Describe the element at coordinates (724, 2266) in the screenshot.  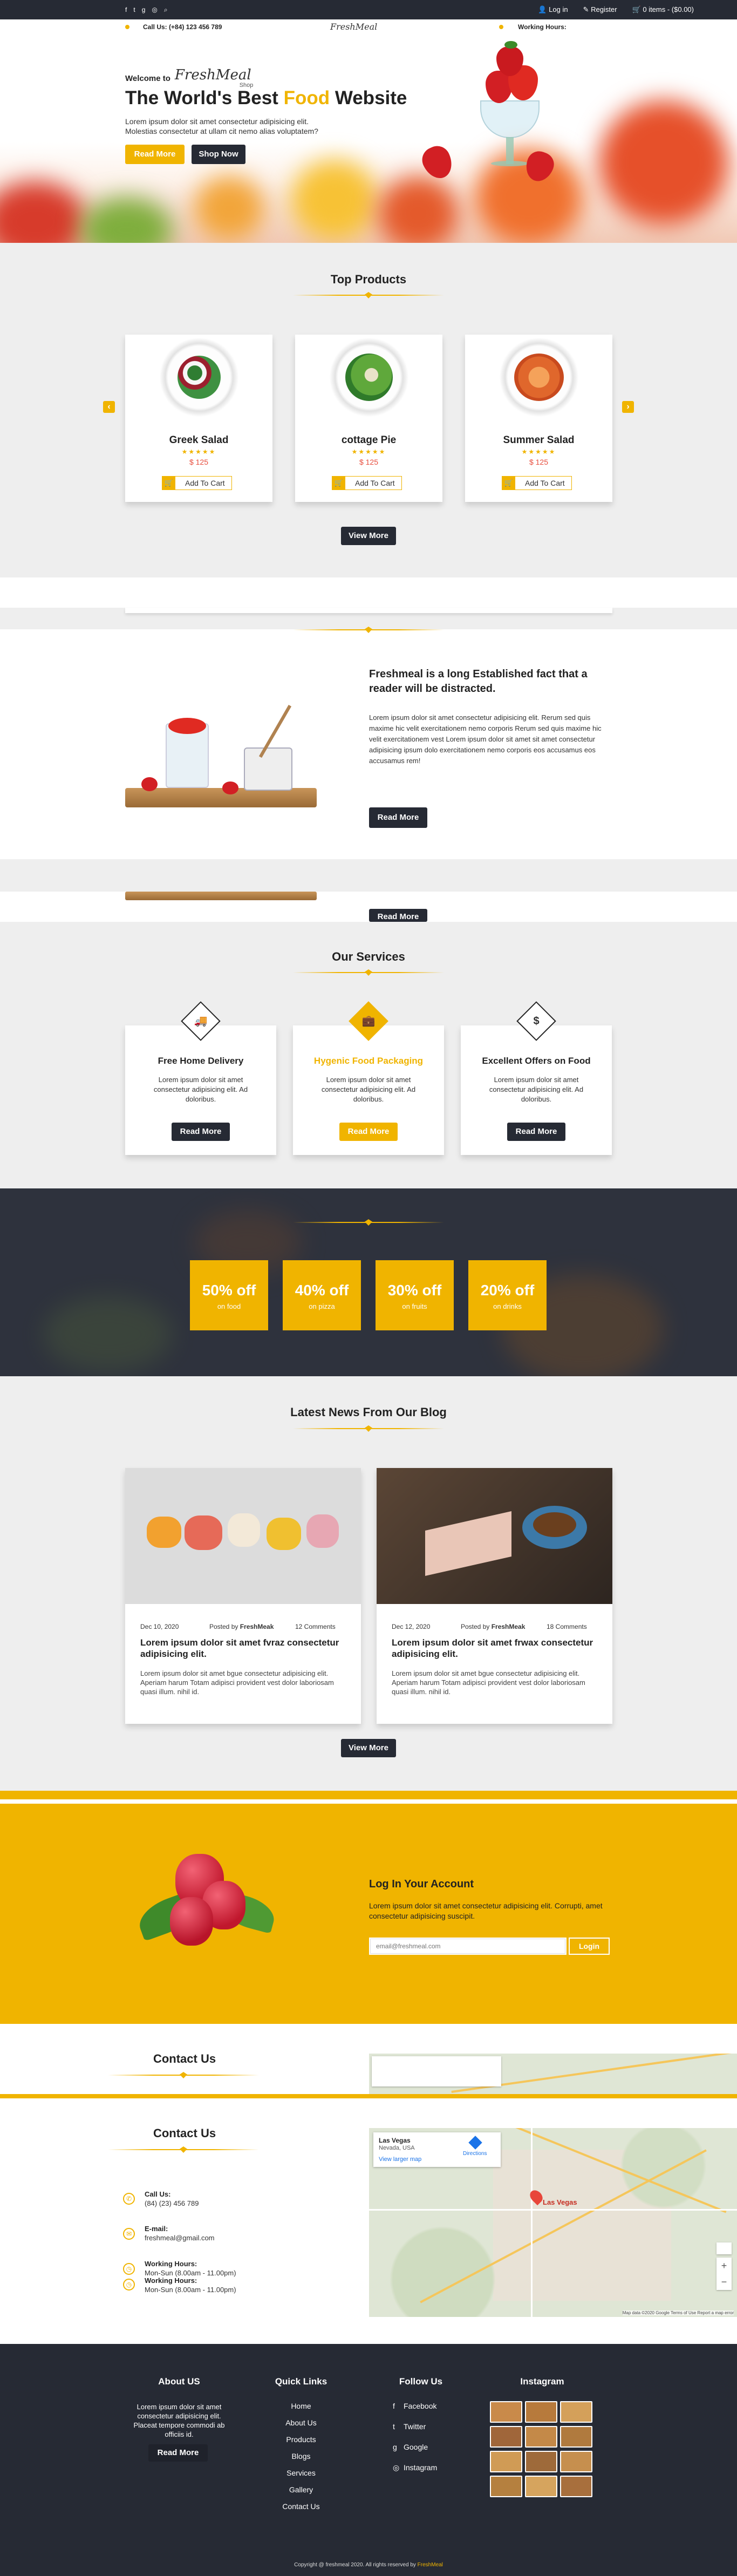
I see `zoom-in-icon: +` at that location.